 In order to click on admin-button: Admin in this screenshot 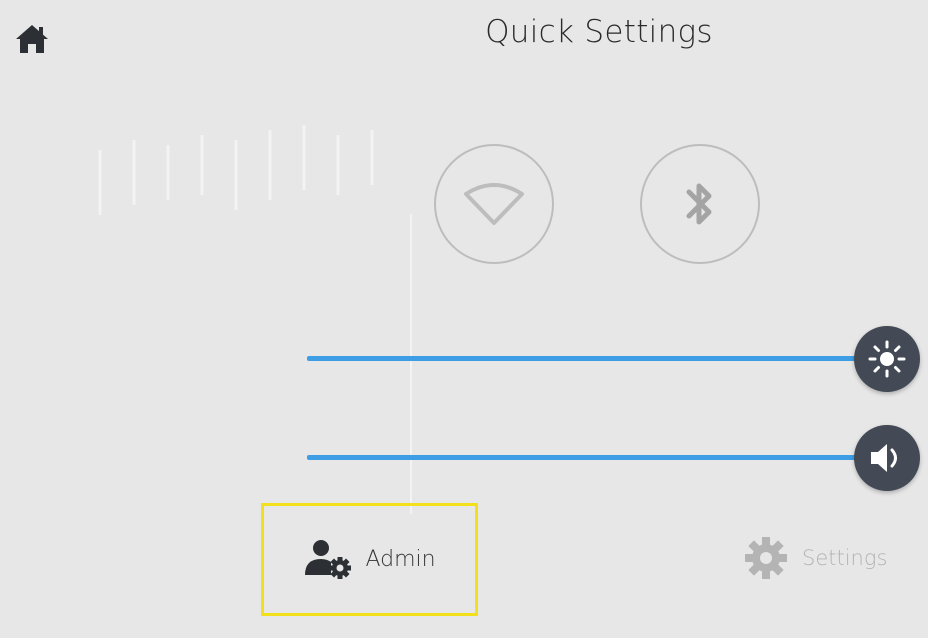, I will do `click(369, 559)`.